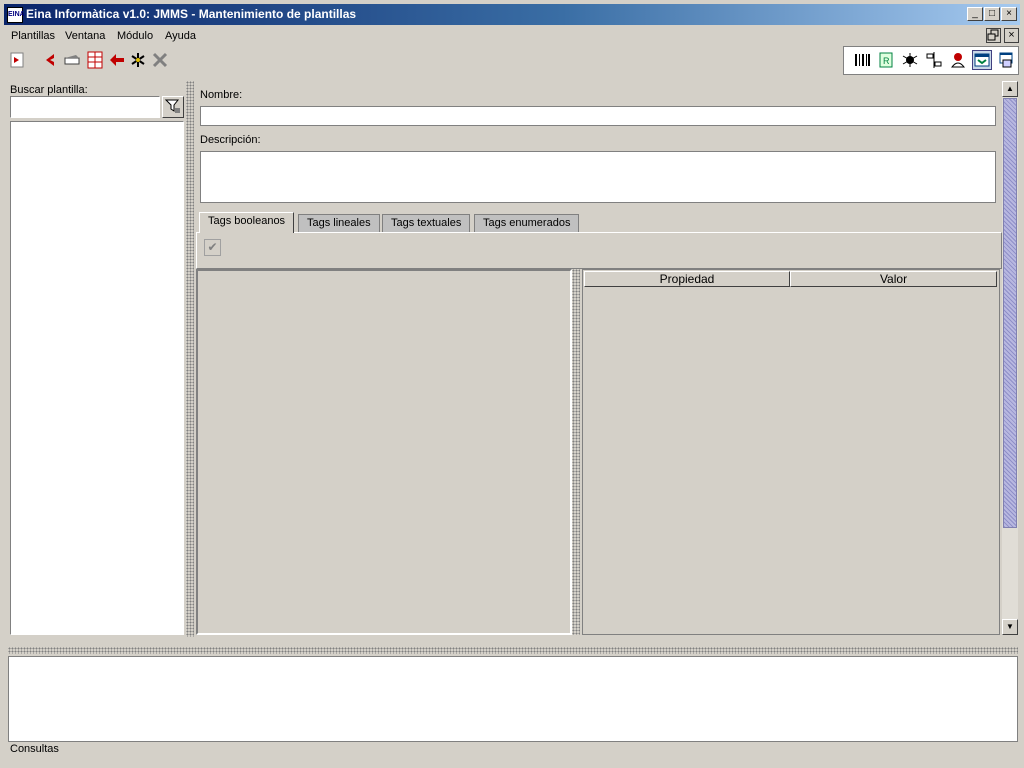  I want to click on module-toolbar: R, so click(931, 60).